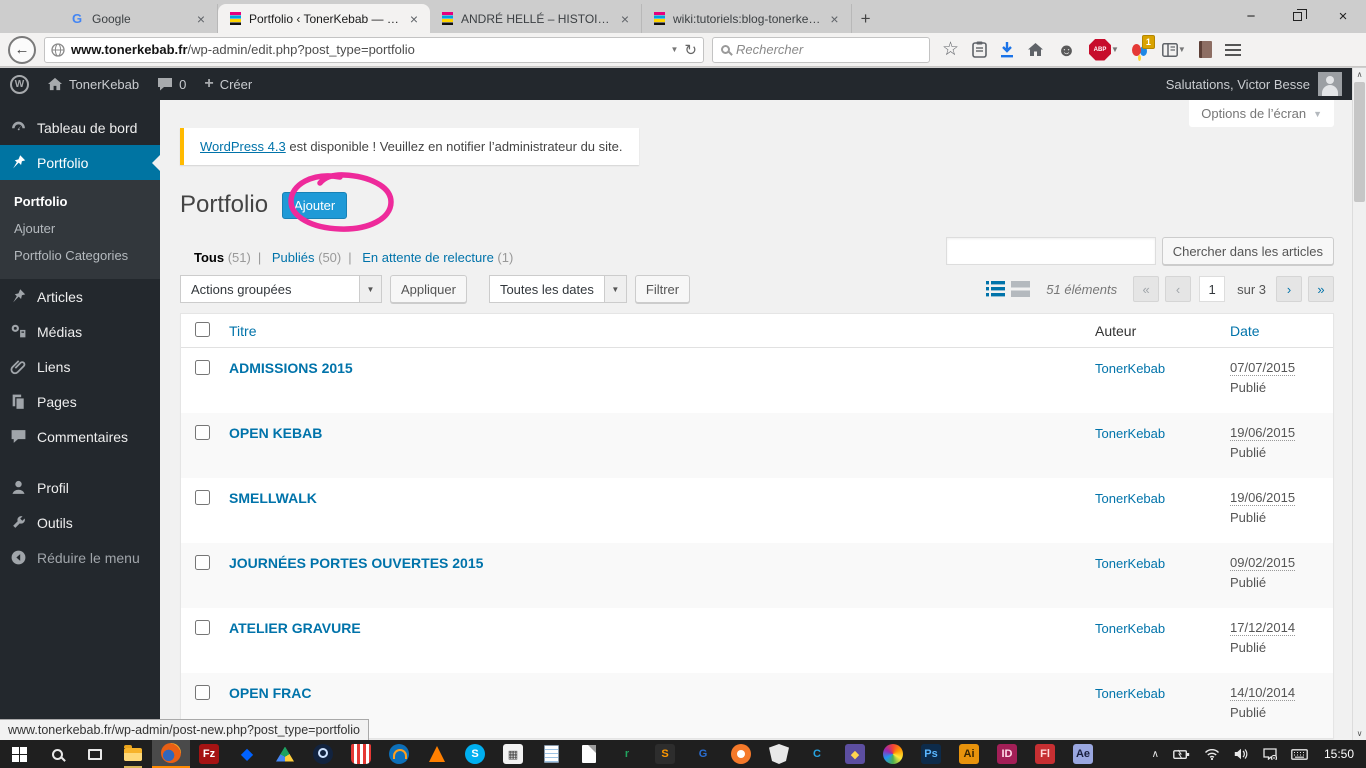 The width and height of the screenshot is (1366, 768). What do you see at coordinates (1066, 50) in the screenshot?
I see `feedback-smiley-icon: ☻` at bounding box center [1066, 50].